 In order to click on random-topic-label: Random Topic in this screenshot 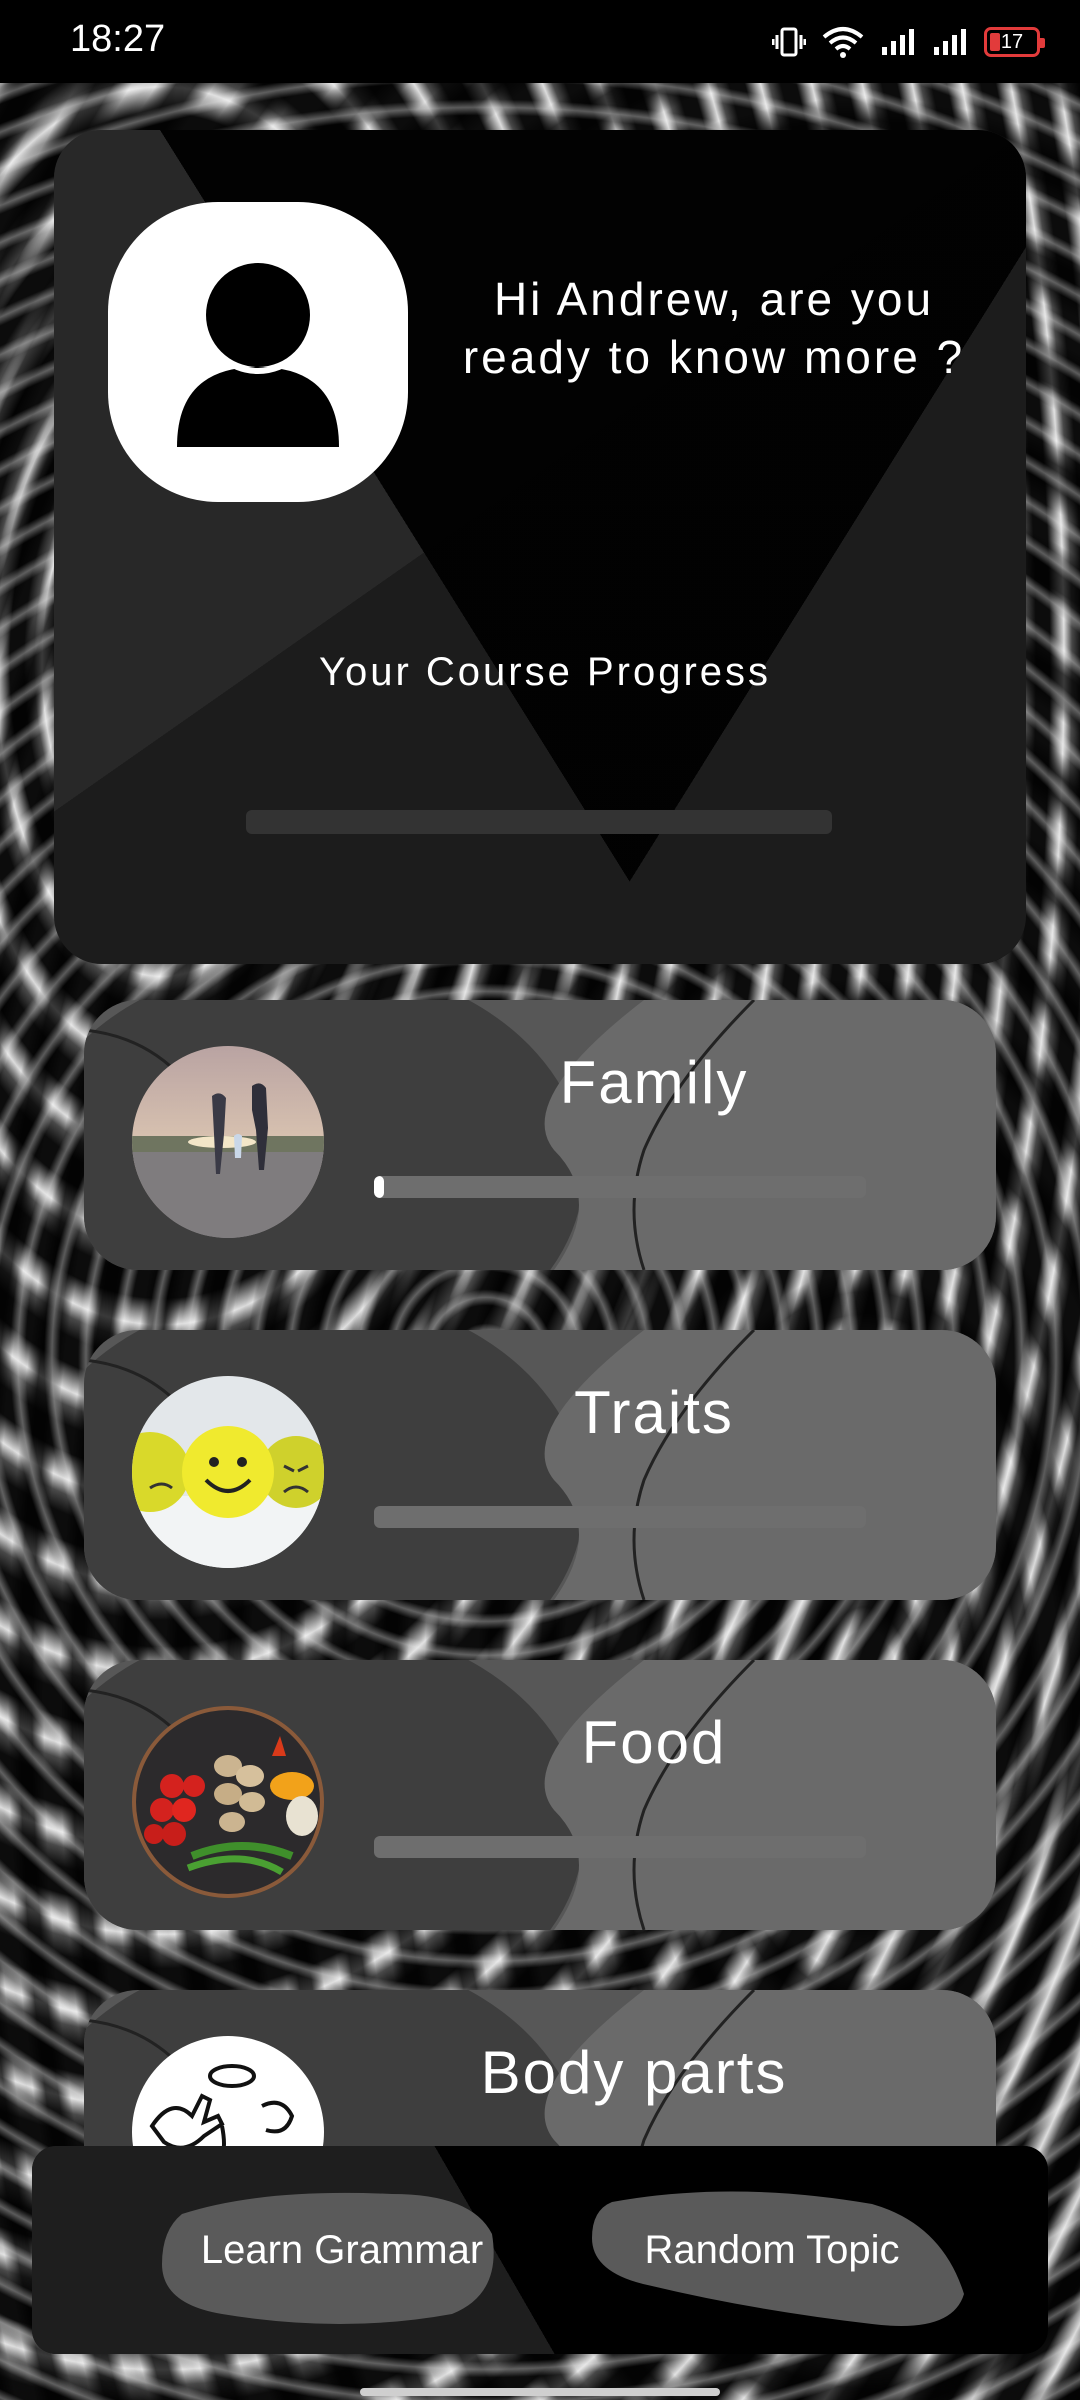, I will do `click(772, 2249)`.